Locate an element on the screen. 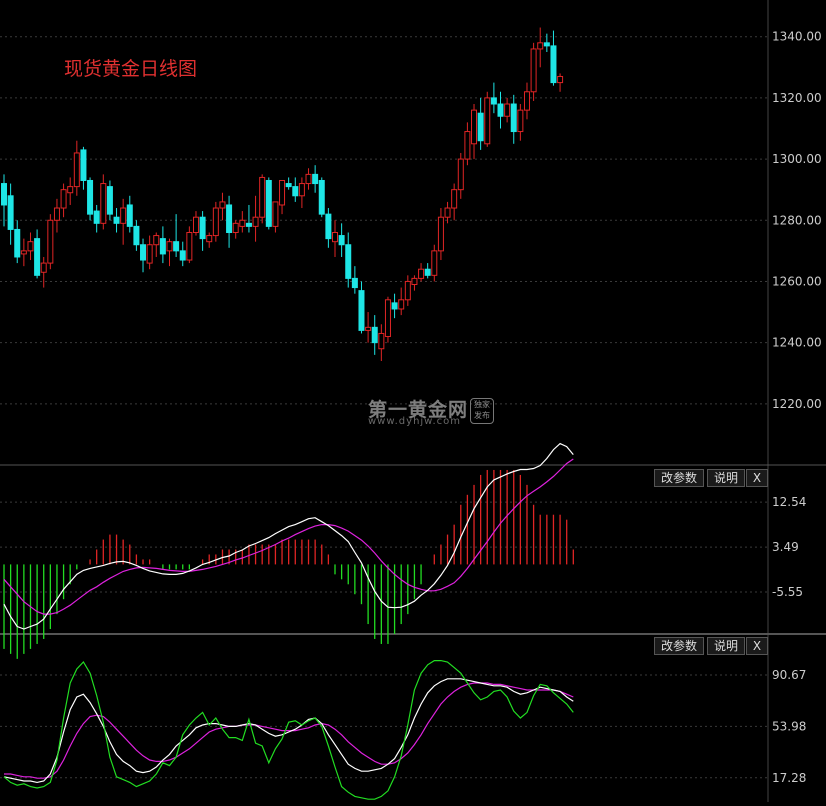  kdj-help-button: 说明 is located at coordinates (726, 646).